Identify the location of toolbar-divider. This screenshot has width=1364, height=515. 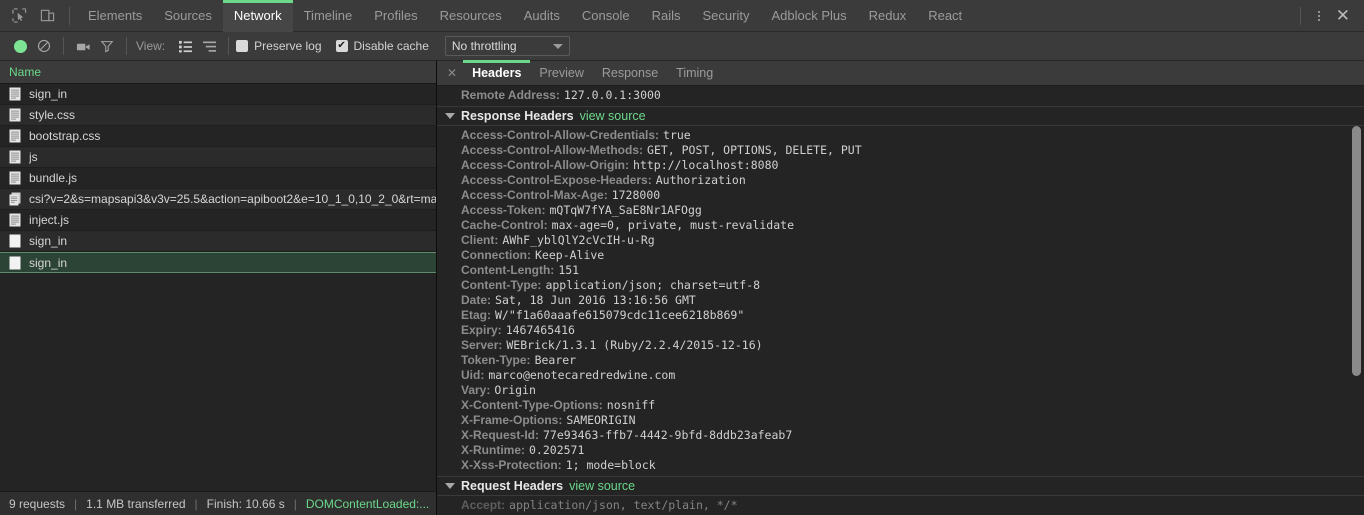
(63, 46).